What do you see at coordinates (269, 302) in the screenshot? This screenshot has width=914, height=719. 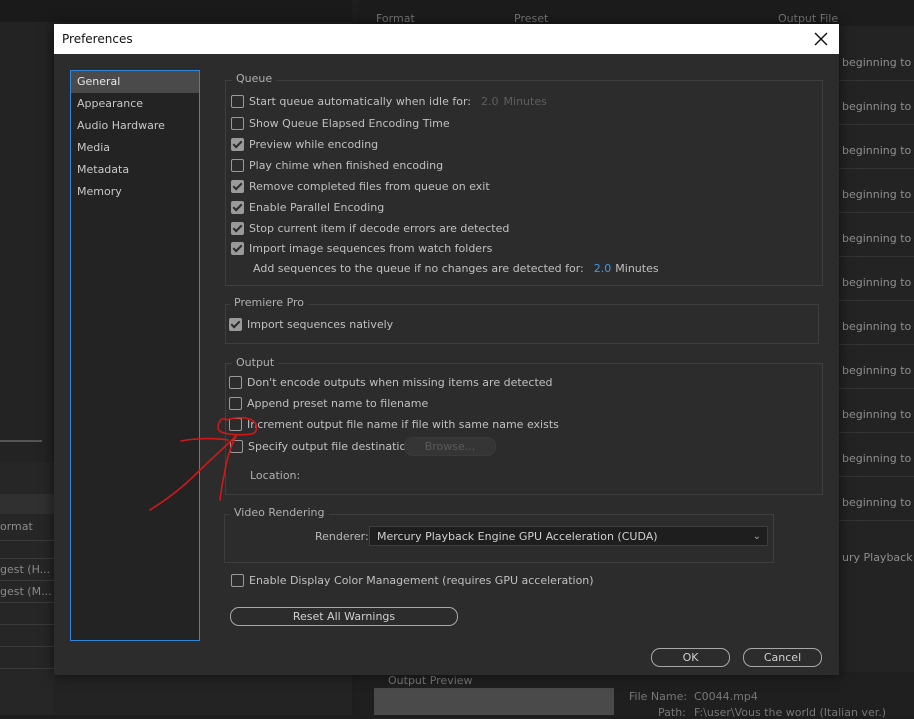 I see `premiere-group-label: Premiere Pro` at bounding box center [269, 302].